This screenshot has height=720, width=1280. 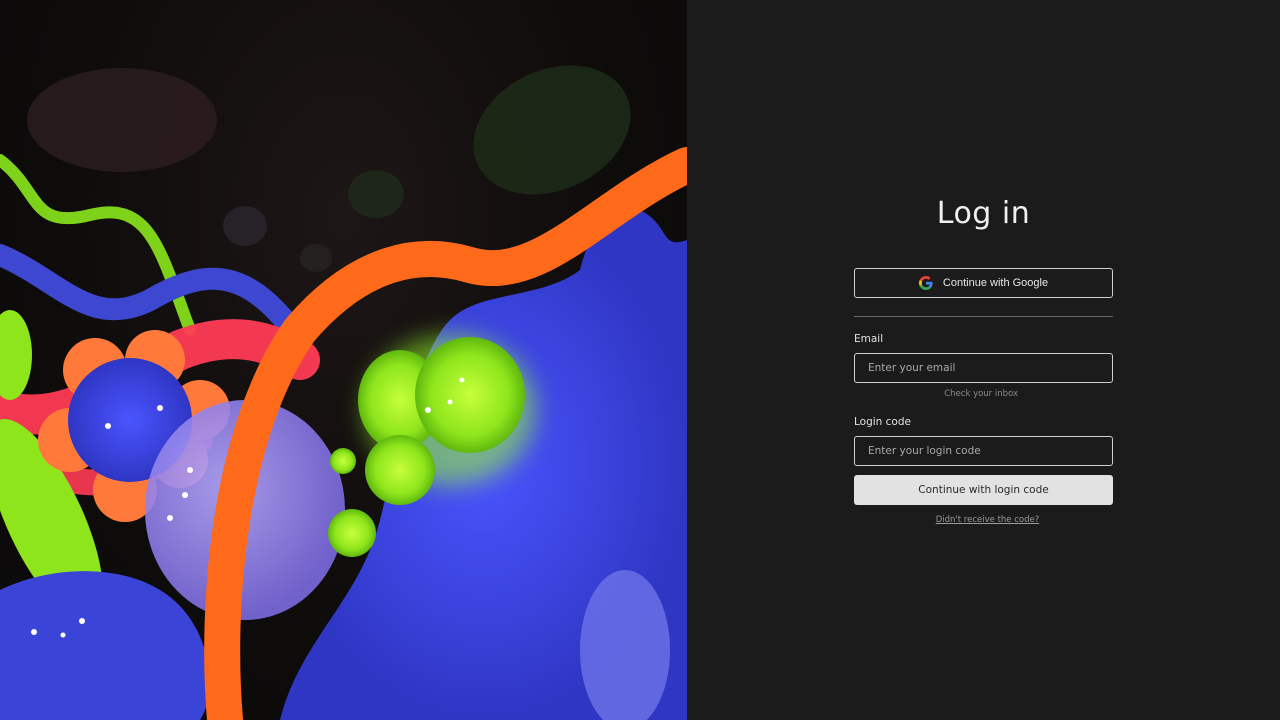 I want to click on email-field, so click(x=983, y=368).